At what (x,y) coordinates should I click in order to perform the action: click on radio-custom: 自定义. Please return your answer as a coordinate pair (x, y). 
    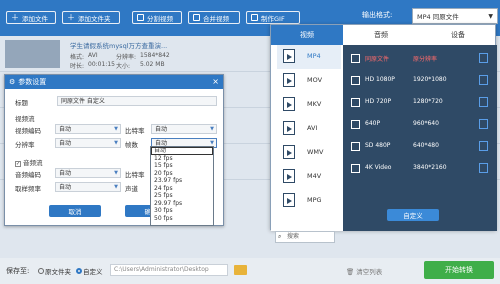
    Looking at the image, I should click on (89, 271).